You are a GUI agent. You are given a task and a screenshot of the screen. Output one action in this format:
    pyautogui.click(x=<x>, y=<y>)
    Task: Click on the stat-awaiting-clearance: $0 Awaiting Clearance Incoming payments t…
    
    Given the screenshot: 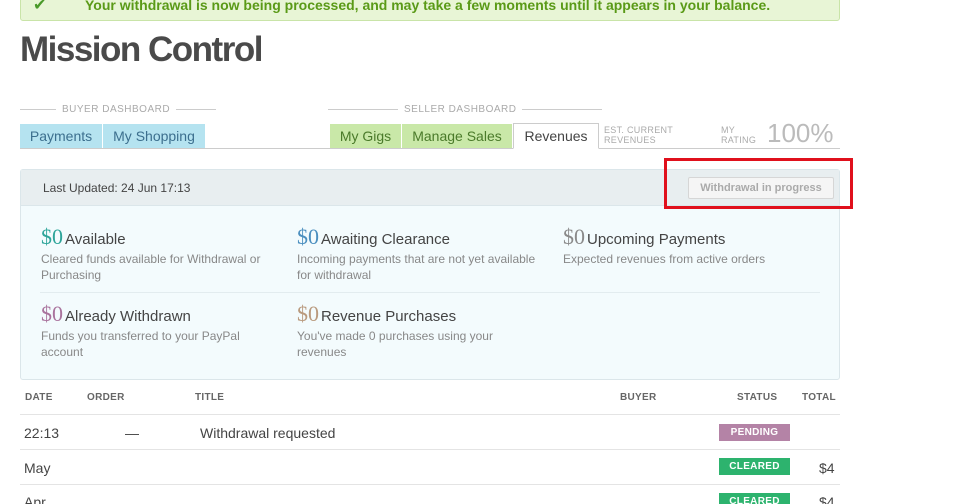 What is the action you would take?
    pyautogui.click(x=417, y=253)
    